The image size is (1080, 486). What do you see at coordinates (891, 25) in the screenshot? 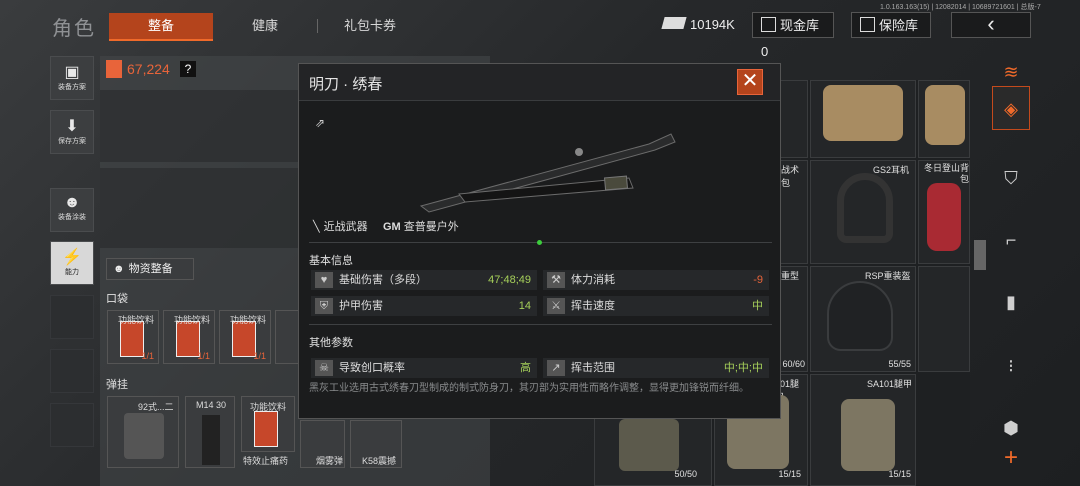
I see `safe-button: 保险库` at bounding box center [891, 25].